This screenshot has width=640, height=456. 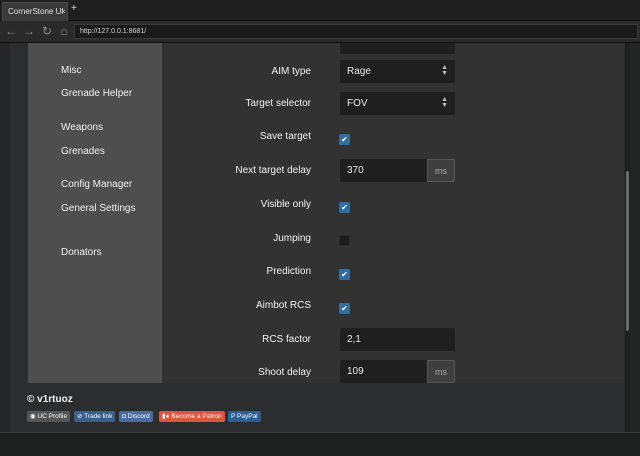 I want to click on prediction-checkbox: ✔, so click(x=344, y=274).